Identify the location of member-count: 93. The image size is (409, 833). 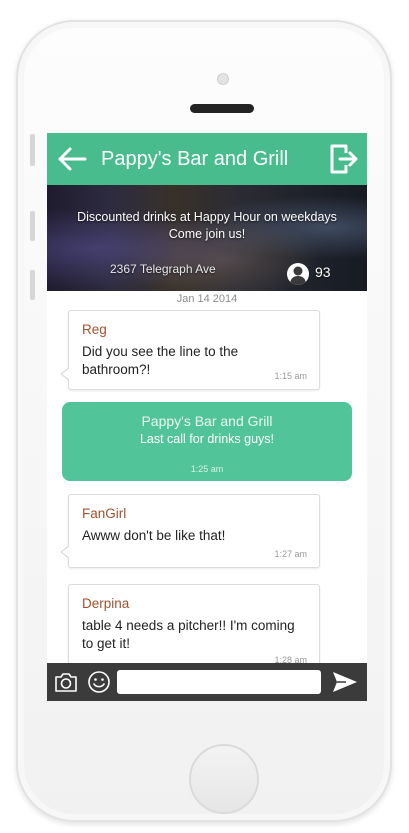
(323, 272).